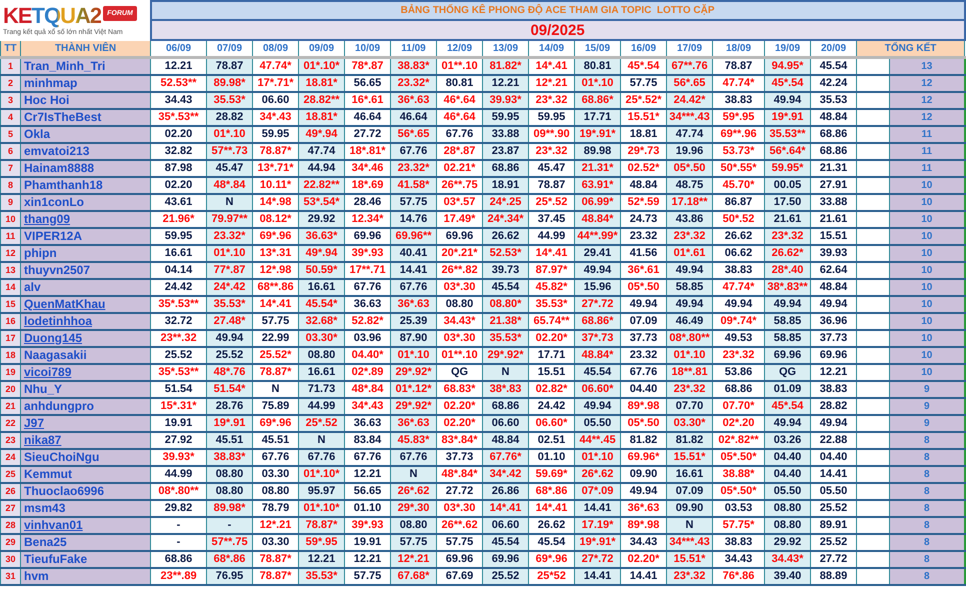 This screenshot has height=593, width=966. Describe the element at coordinates (738, 576) in the screenshot. I see `result-cell: 76*.86` at that location.